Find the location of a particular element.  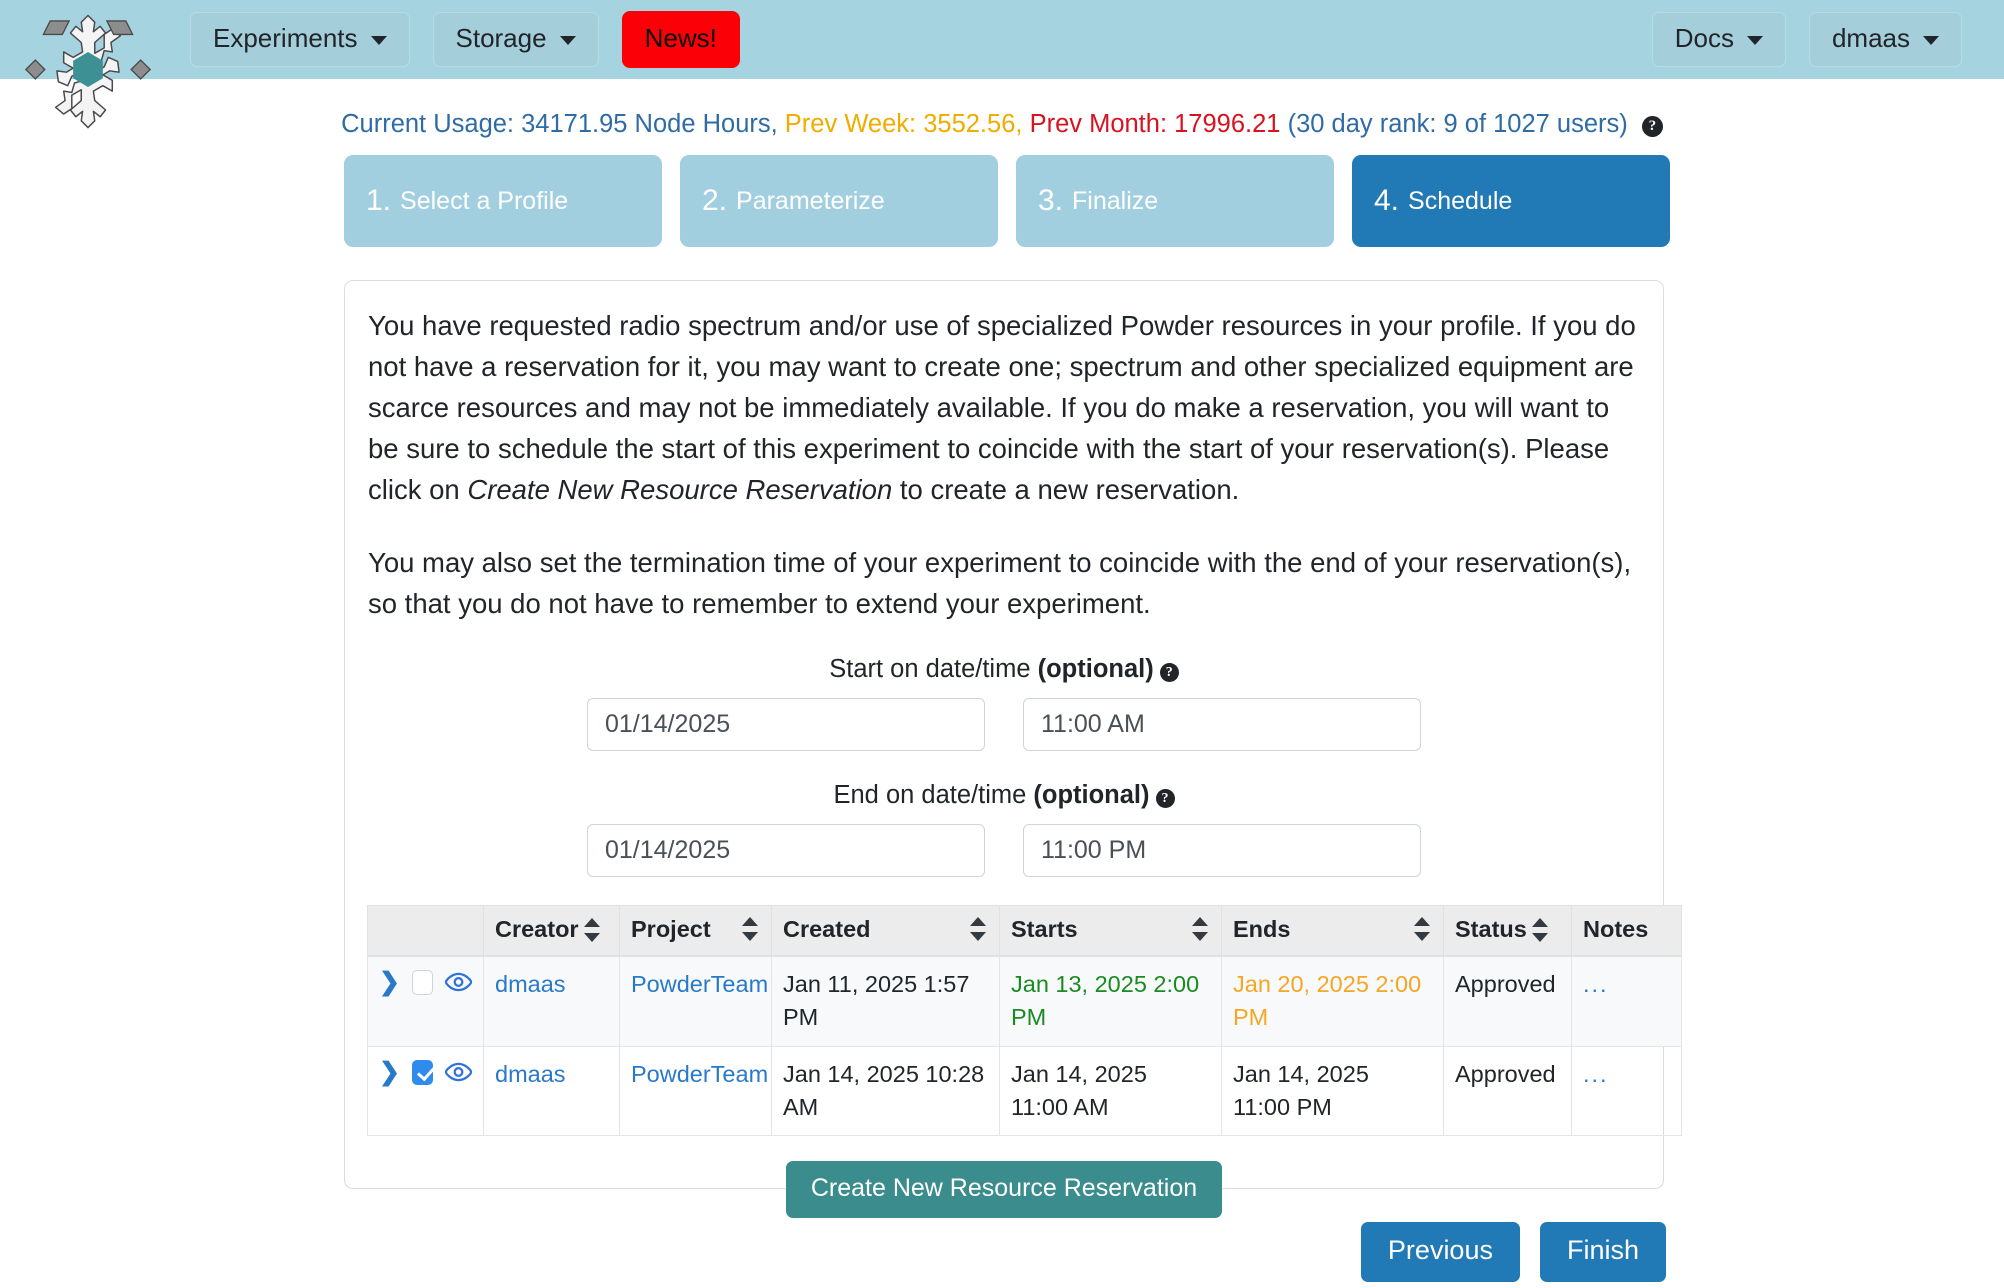

nav-user-menu-button: dmaas is located at coordinates (1885, 39).